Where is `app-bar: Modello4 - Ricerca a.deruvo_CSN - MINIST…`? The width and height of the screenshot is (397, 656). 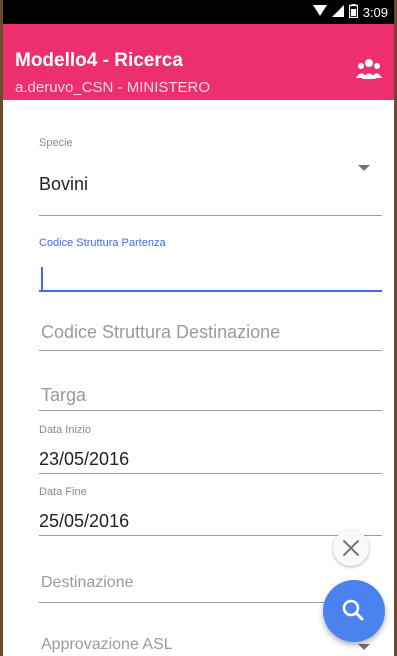 app-bar: Modello4 - Ricerca a.deruvo_CSN - MINIST… is located at coordinates (198, 62).